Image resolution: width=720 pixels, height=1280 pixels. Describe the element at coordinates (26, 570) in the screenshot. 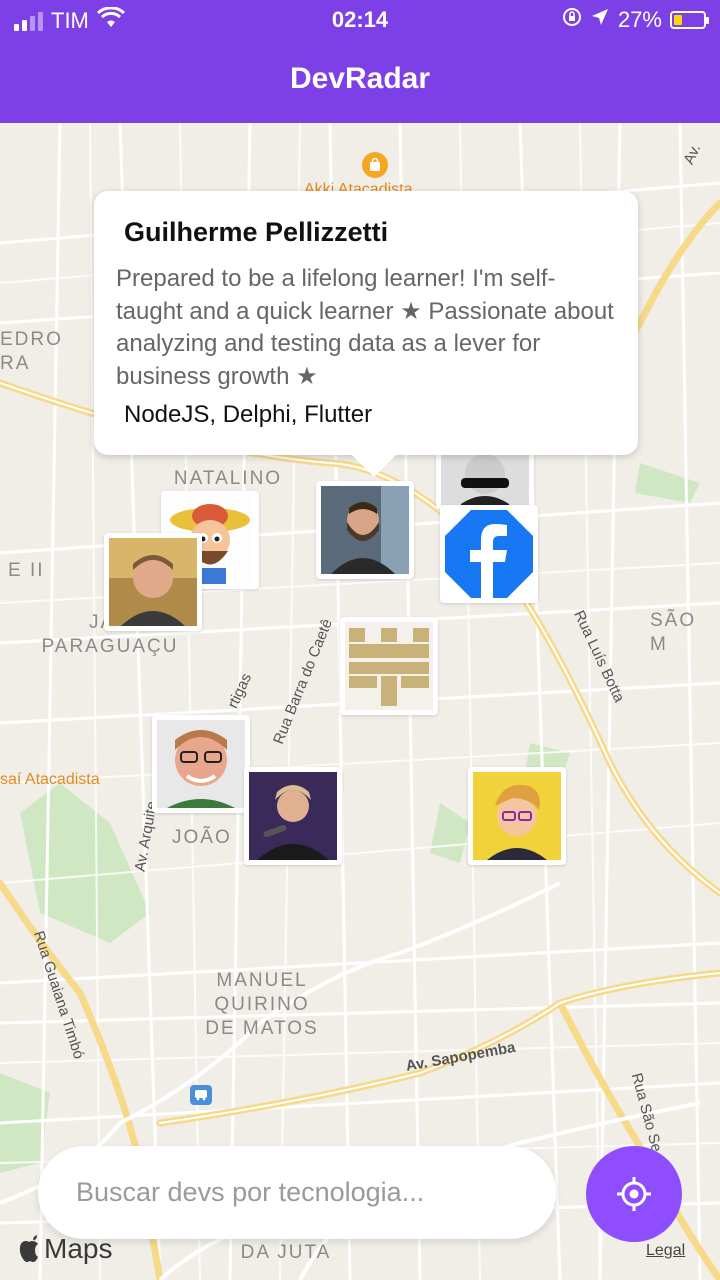

I see `area-label-text: E II` at that location.